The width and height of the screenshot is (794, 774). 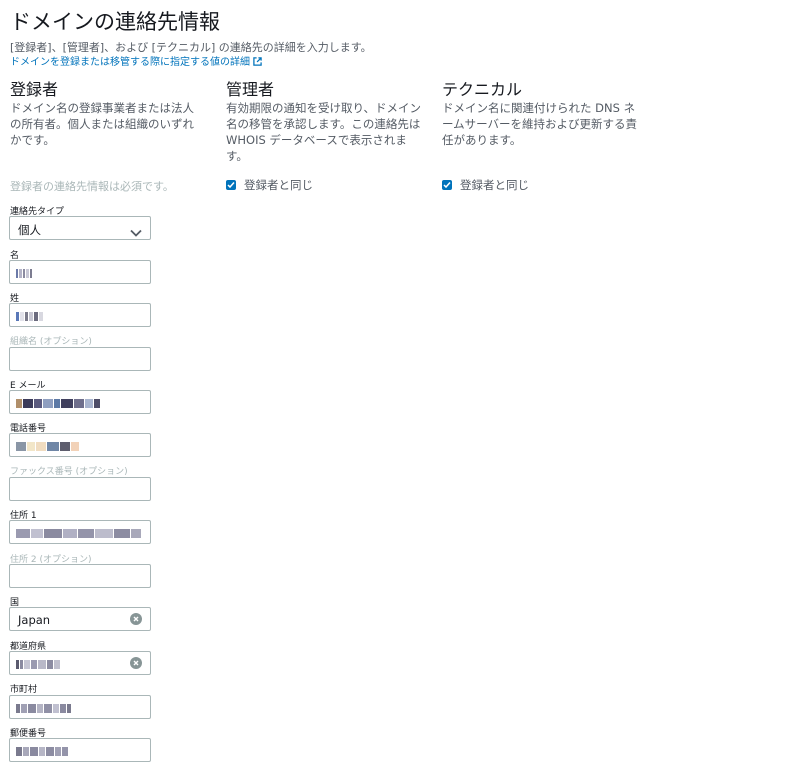 I want to click on registrant-required-note: 登録者の連絡先情報は必須です。, so click(x=92, y=186).